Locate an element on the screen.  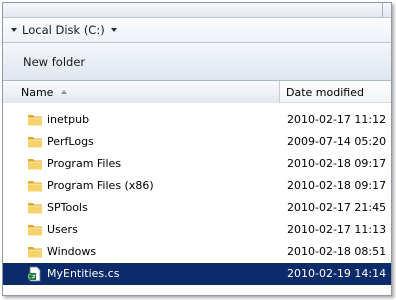
file-row: Program Files (x86) 2010-02-18 09:17 is located at coordinates (197, 186).